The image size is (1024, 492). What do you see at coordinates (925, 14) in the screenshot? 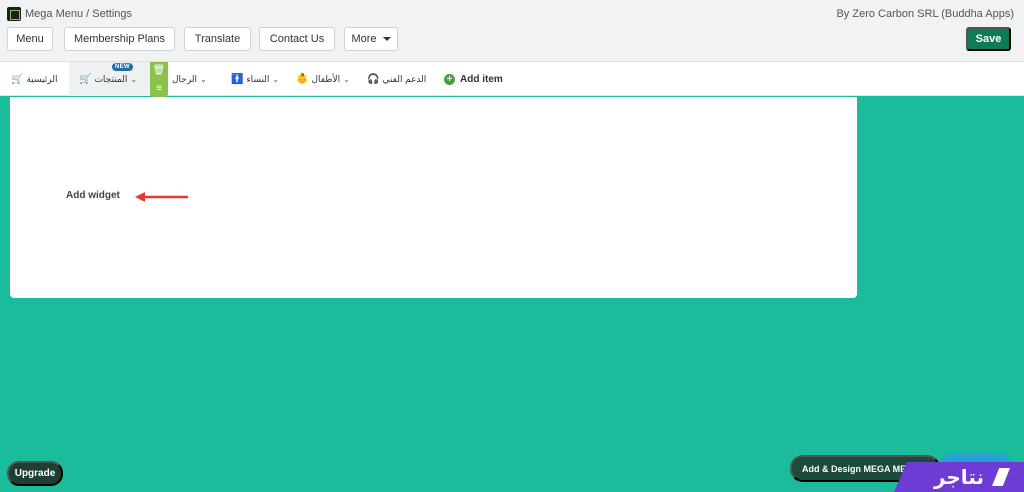
I see `vendor-label: By Zero Carbon SRL (Buddha Apps)` at bounding box center [925, 14].